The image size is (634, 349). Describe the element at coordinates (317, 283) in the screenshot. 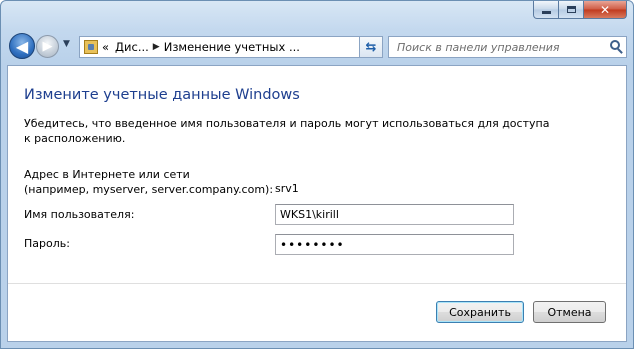

I see `footer-divider` at that location.